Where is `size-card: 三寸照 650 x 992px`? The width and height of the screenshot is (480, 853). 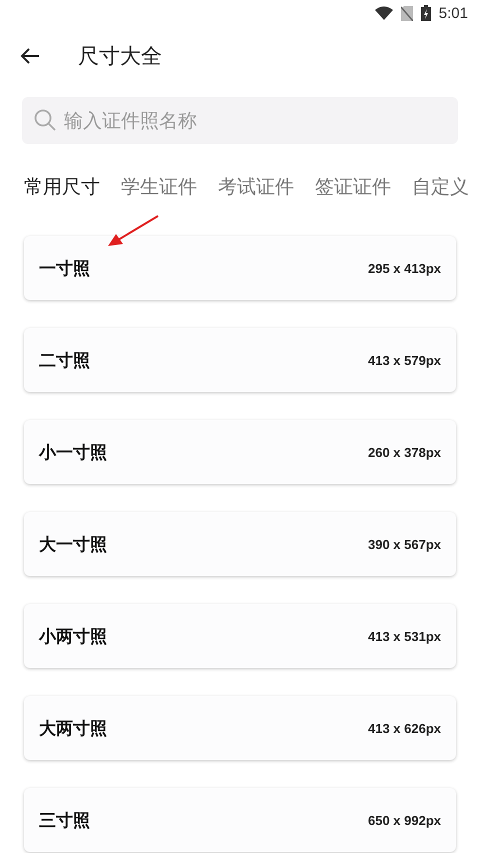
size-card: 三寸照 650 x 992px is located at coordinates (240, 820).